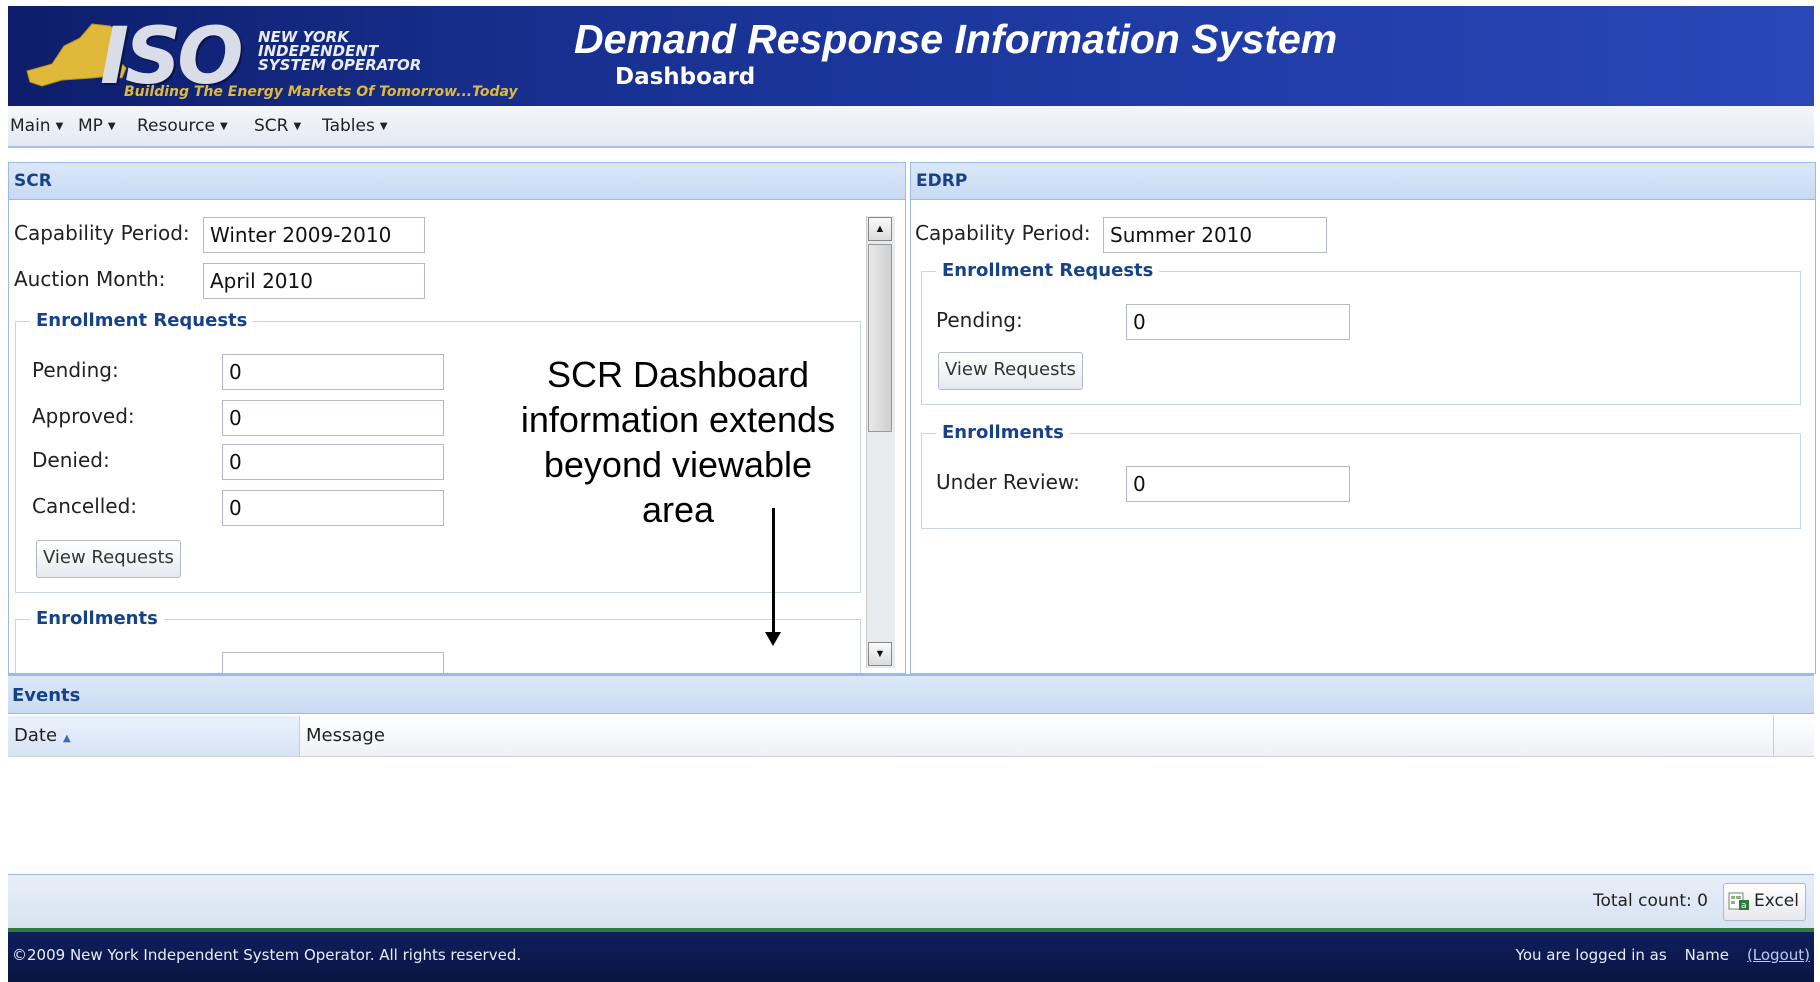  Describe the element at coordinates (1010, 371) in the screenshot. I see `edrp-view-requests-button: View Requests` at that location.